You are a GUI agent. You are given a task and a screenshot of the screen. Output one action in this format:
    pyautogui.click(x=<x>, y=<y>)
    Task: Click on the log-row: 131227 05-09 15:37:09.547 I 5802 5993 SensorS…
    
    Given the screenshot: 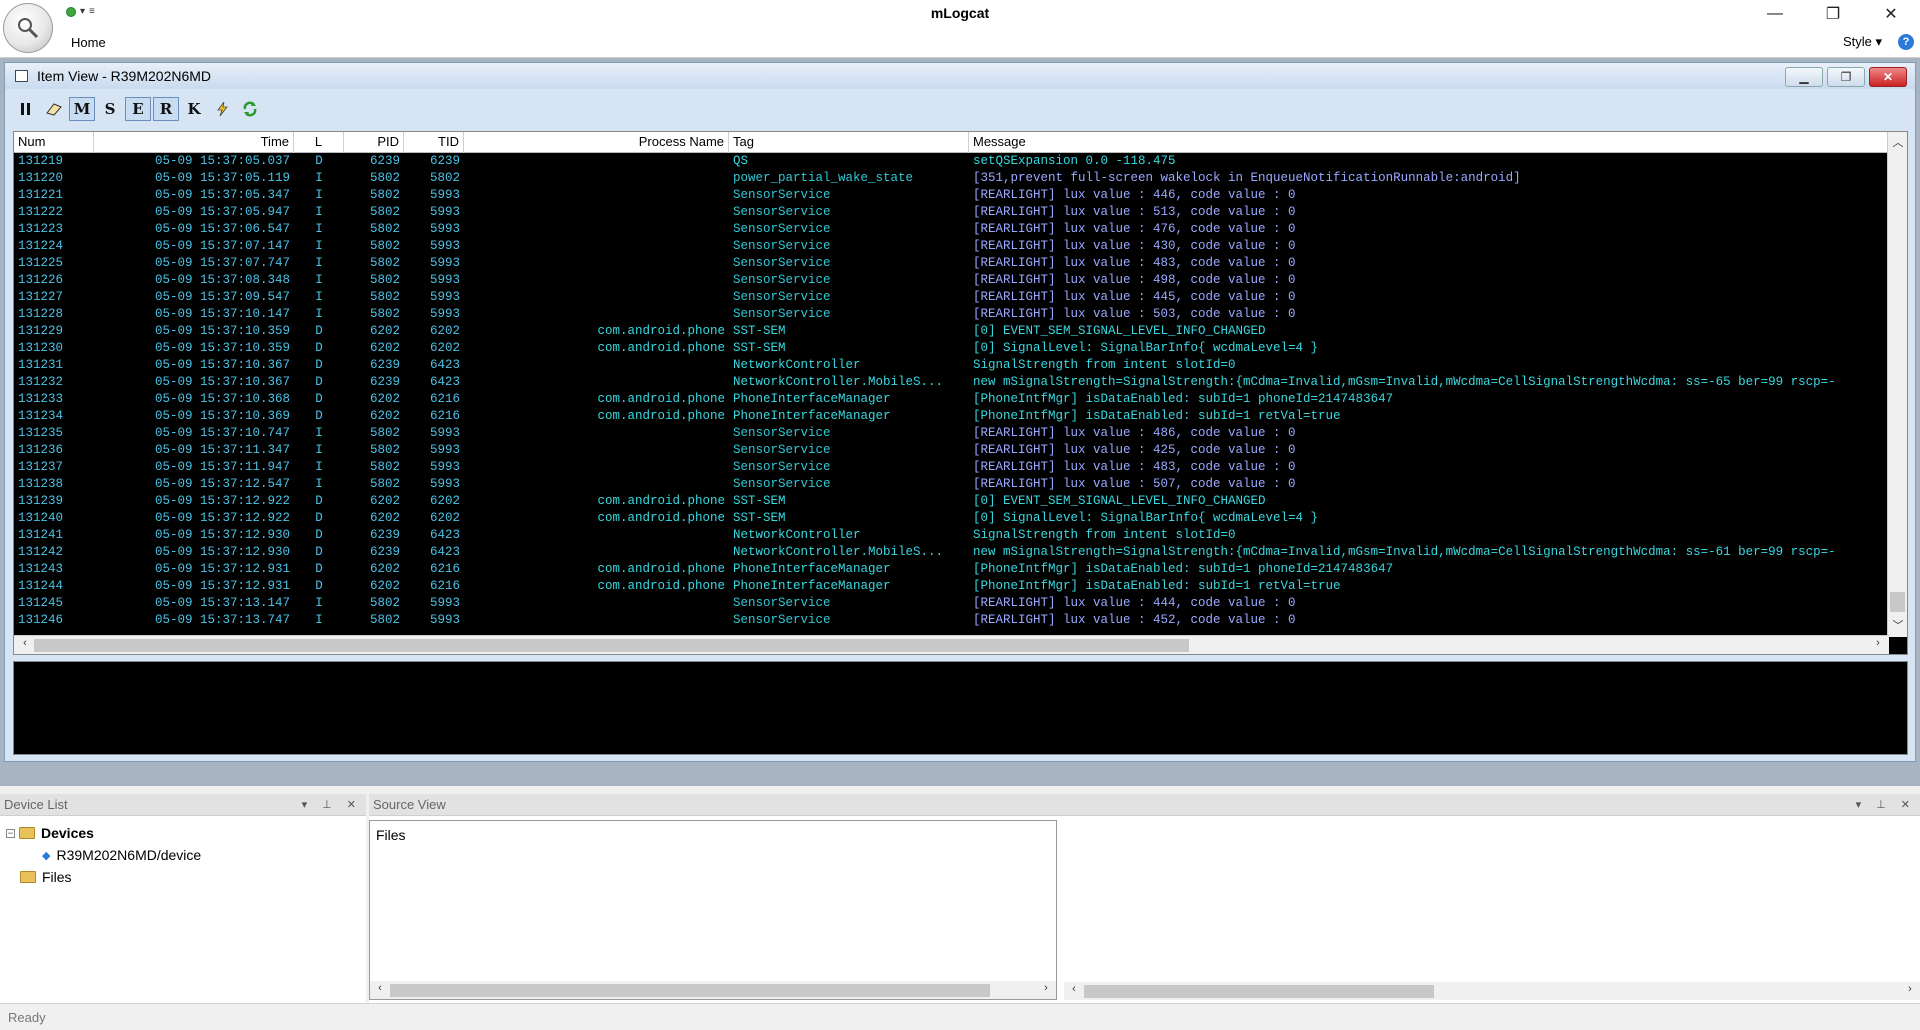 What is the action you would take?
    pyautogui.click(x=951, y=297)
    